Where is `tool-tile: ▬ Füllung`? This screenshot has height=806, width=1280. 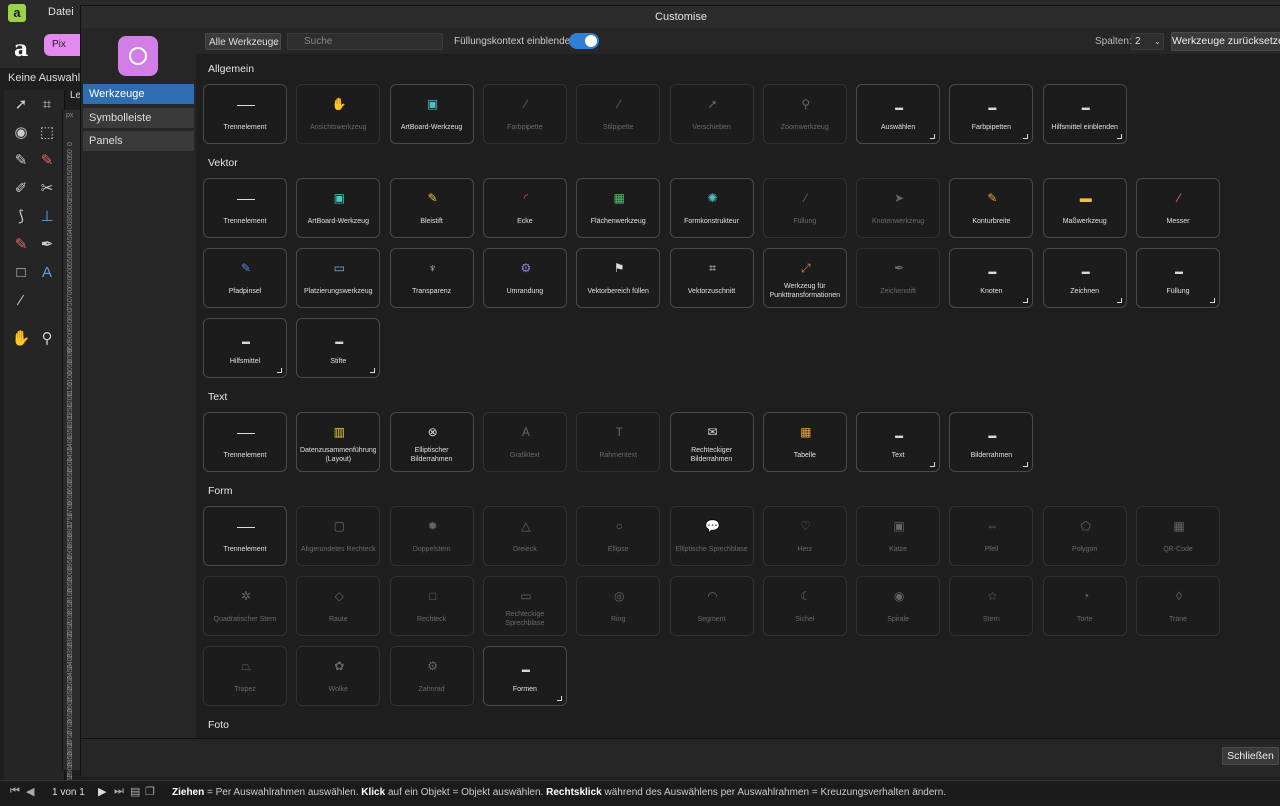 tool-tile: ▬ Füllung is located at coordinates (1178, 278).